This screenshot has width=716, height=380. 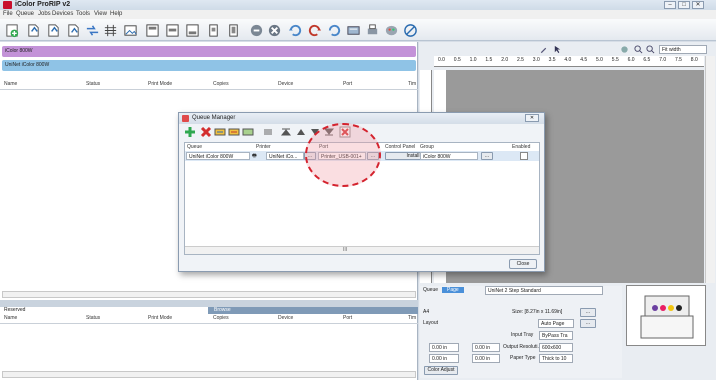 I want to click on qm-col-queue: Queue, so click(x=194, y=147).